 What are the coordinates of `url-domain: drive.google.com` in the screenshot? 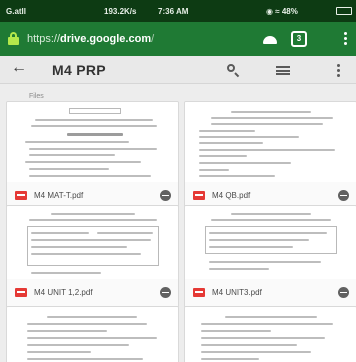 It's located at (106, 39).